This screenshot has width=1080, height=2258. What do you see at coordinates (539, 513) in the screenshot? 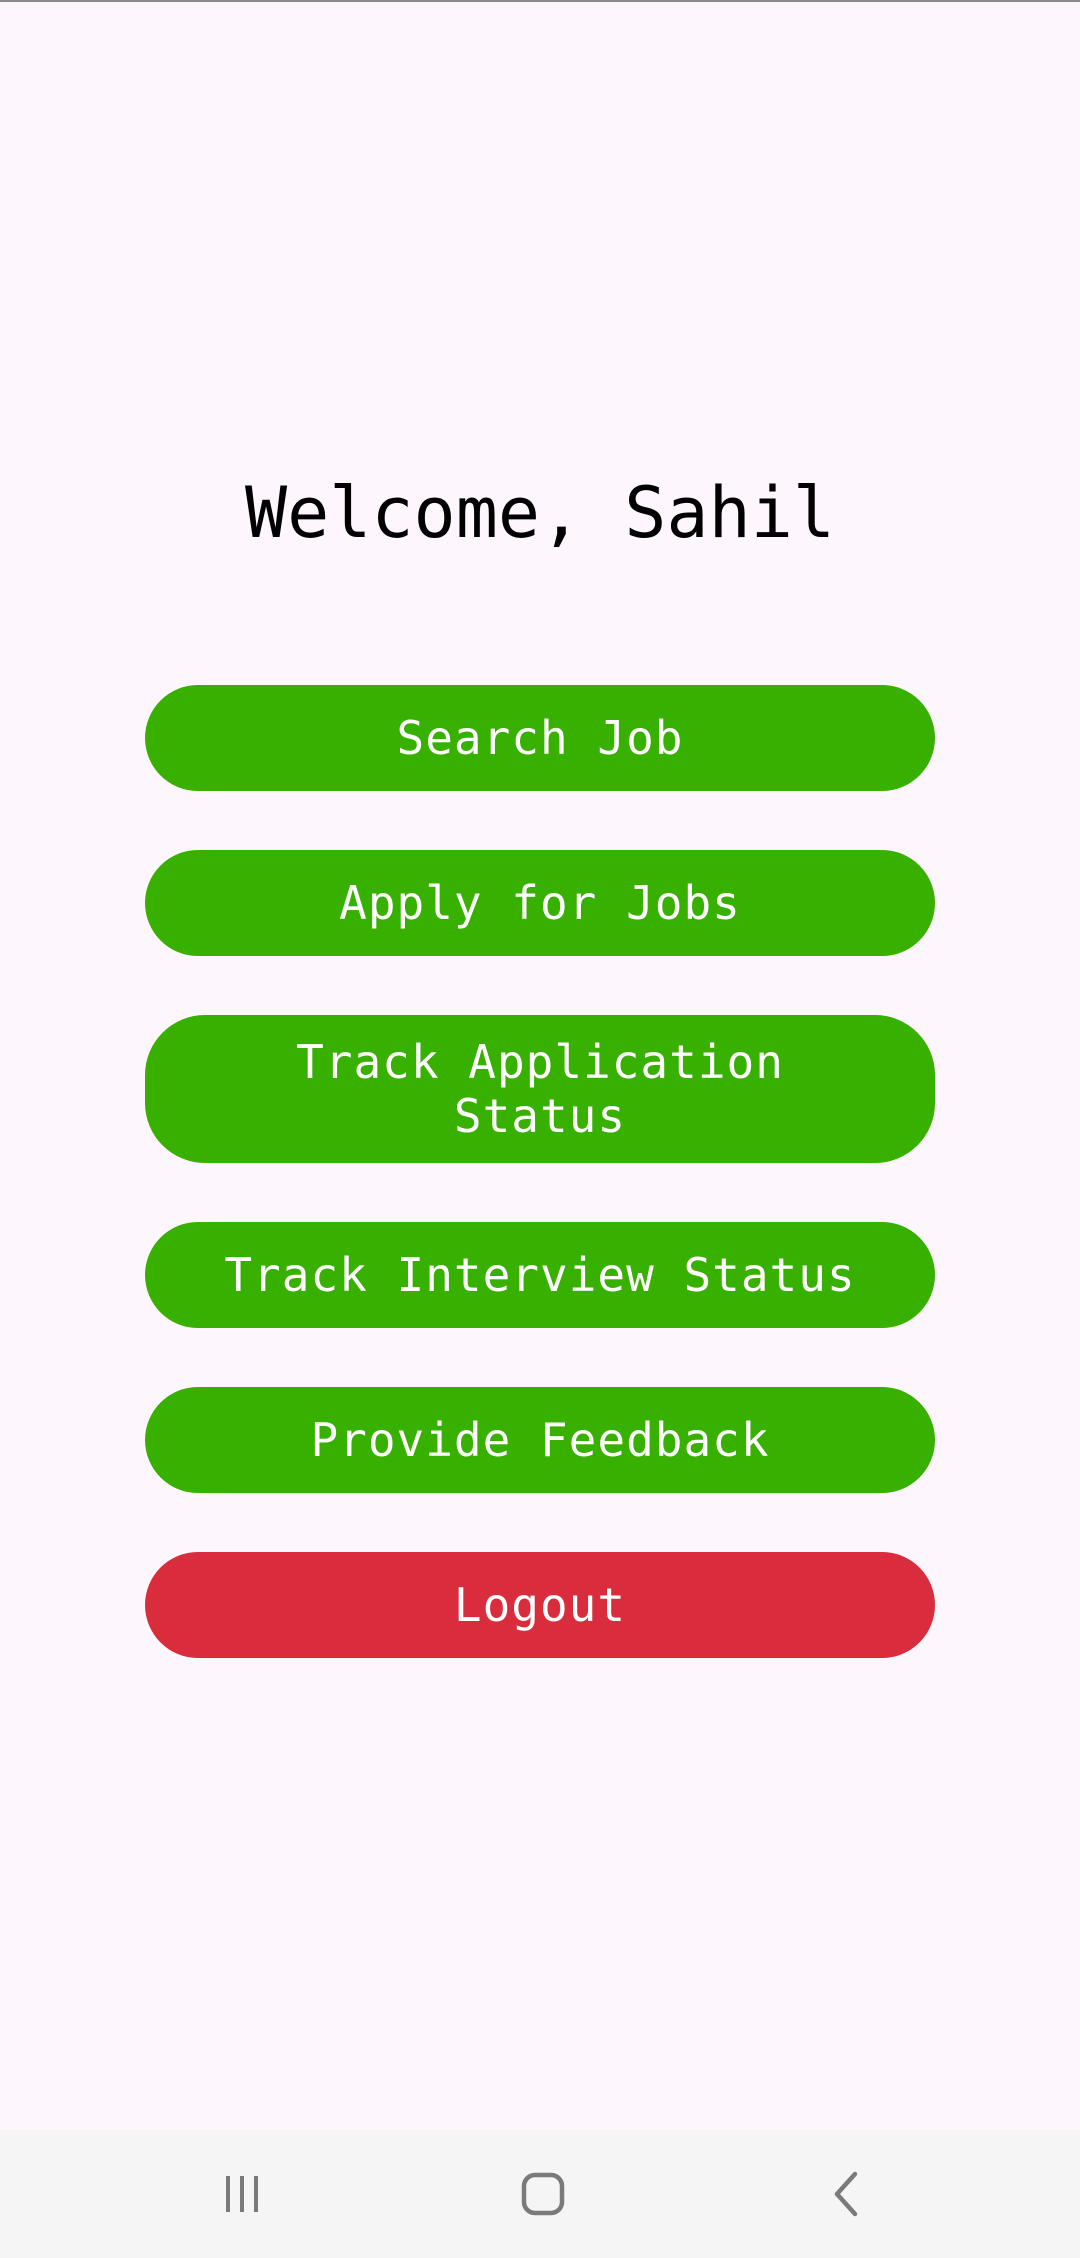
I see `welcome-heading: Welcome, Sahil` at bounding box center [539, 513].